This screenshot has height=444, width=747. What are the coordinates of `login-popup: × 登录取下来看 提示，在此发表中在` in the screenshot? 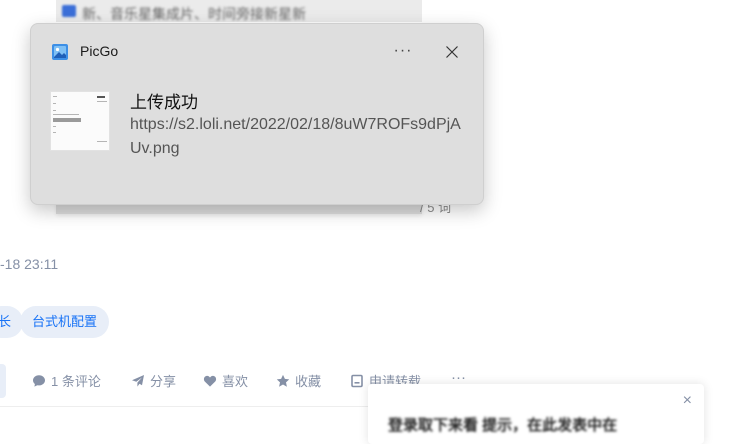 It's located at (536, 414).